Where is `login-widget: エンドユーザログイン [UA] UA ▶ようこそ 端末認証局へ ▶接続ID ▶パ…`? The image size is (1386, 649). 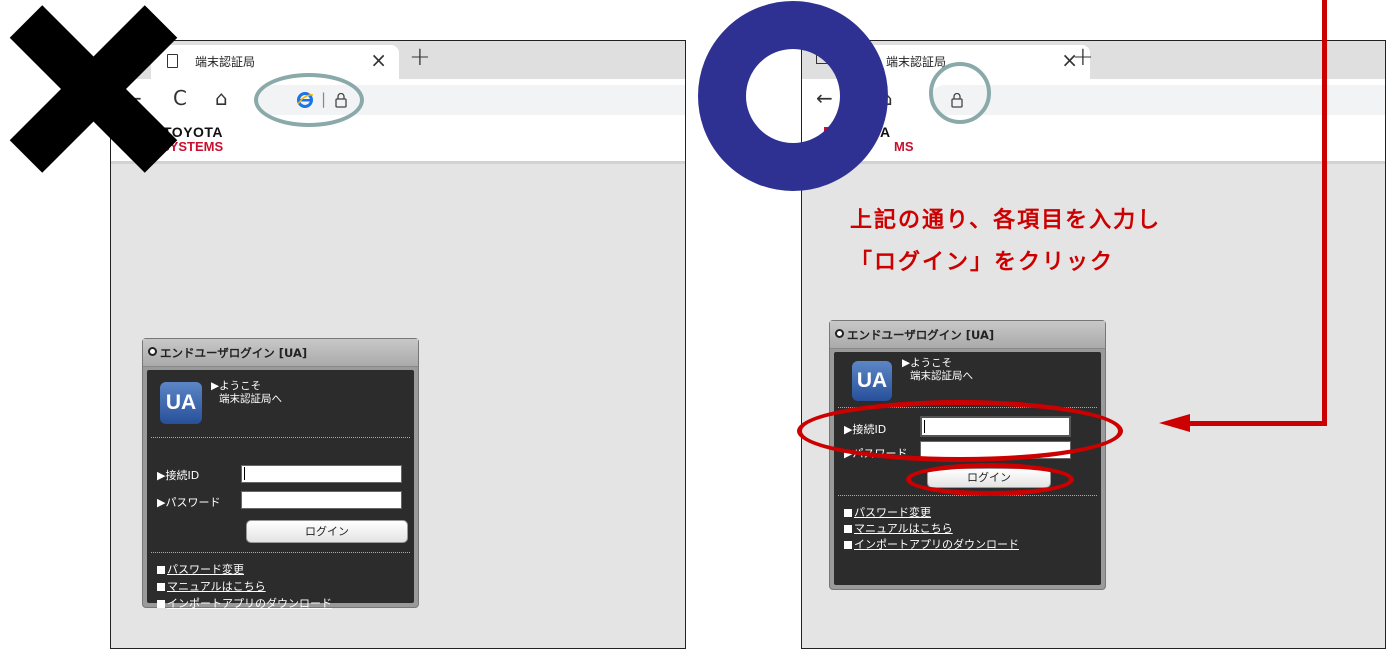
login-widget: エンドユーザログイン [UA] UA ▶ようこそ 端末認証局へ ▶接続ID ▶パ… is located at coordinates (280, 474).